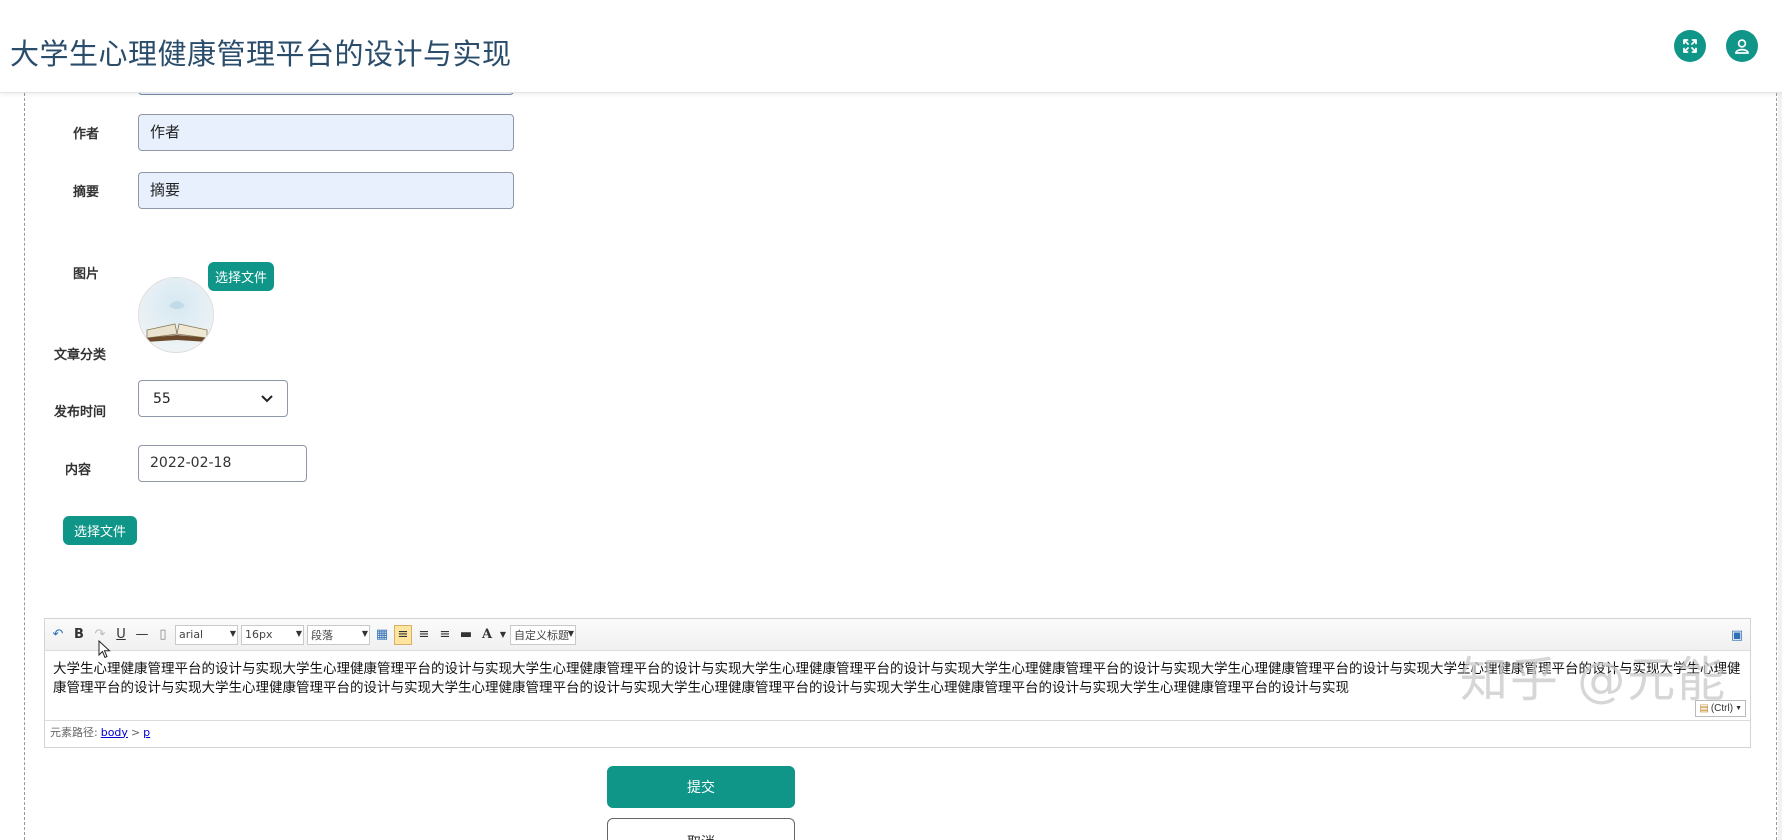 The height and width of the screenshot is (840, 1782). Describe the element at coordinates (338, 634) in the screenshot. I see `paragraph-combo: 段落 ▼` at that location.